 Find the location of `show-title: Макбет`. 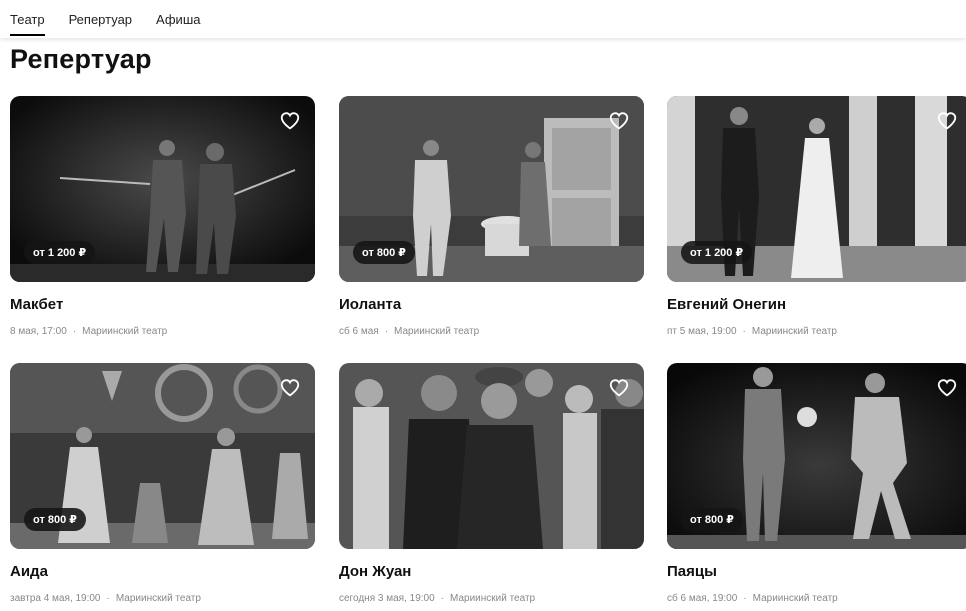

show-title: Макбет is located at coordinates (36, 304).